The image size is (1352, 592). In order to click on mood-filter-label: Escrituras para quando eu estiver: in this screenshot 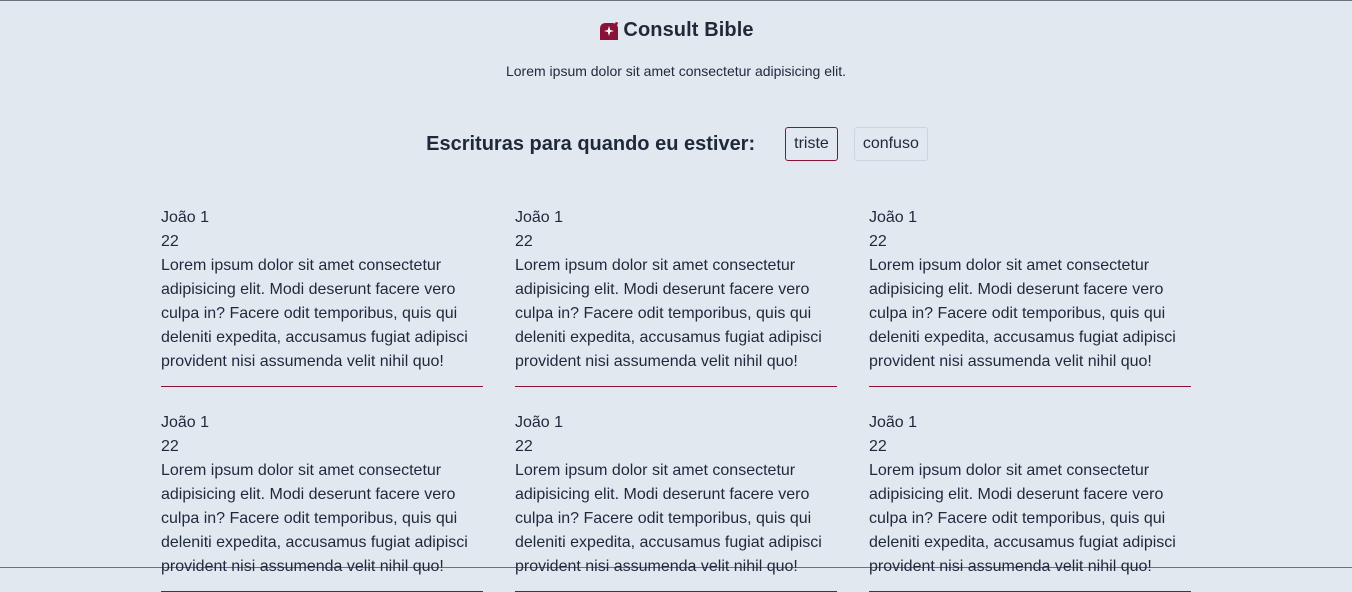, I will do `click(591, 143)`.